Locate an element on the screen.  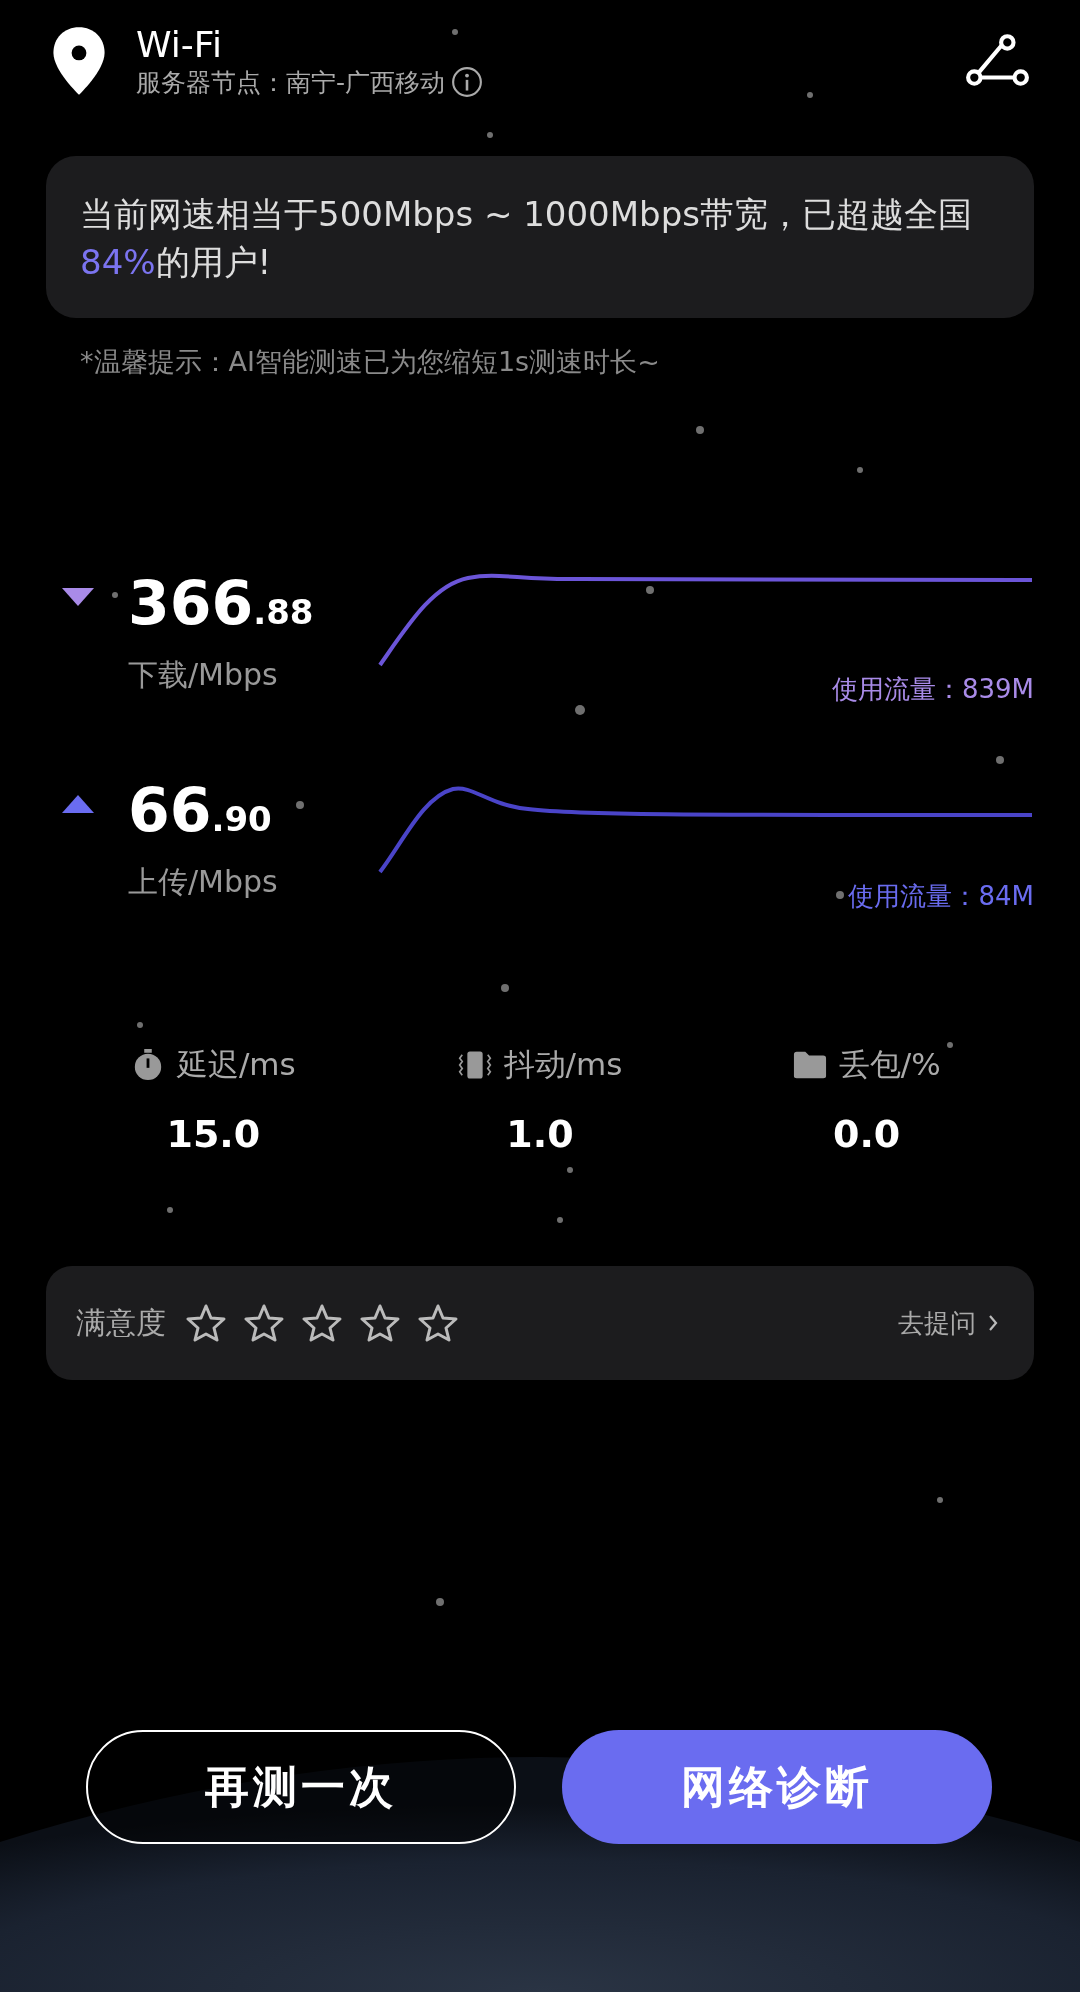
metric-label: 延迟/ms is located at coordinates (236, 1064).